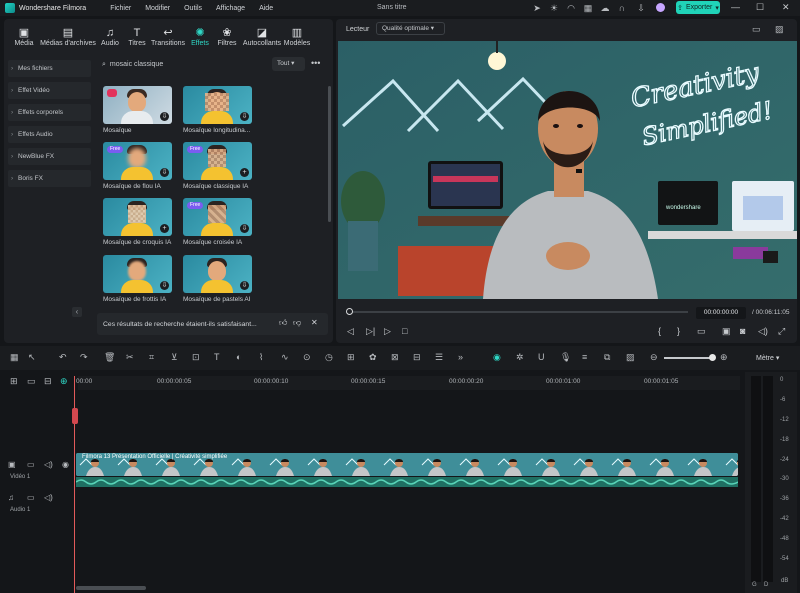  What do you see at coordinates (742, 331) in the screenshot?
I see `camera-icon: ◙` at bounding box center [742, 331].